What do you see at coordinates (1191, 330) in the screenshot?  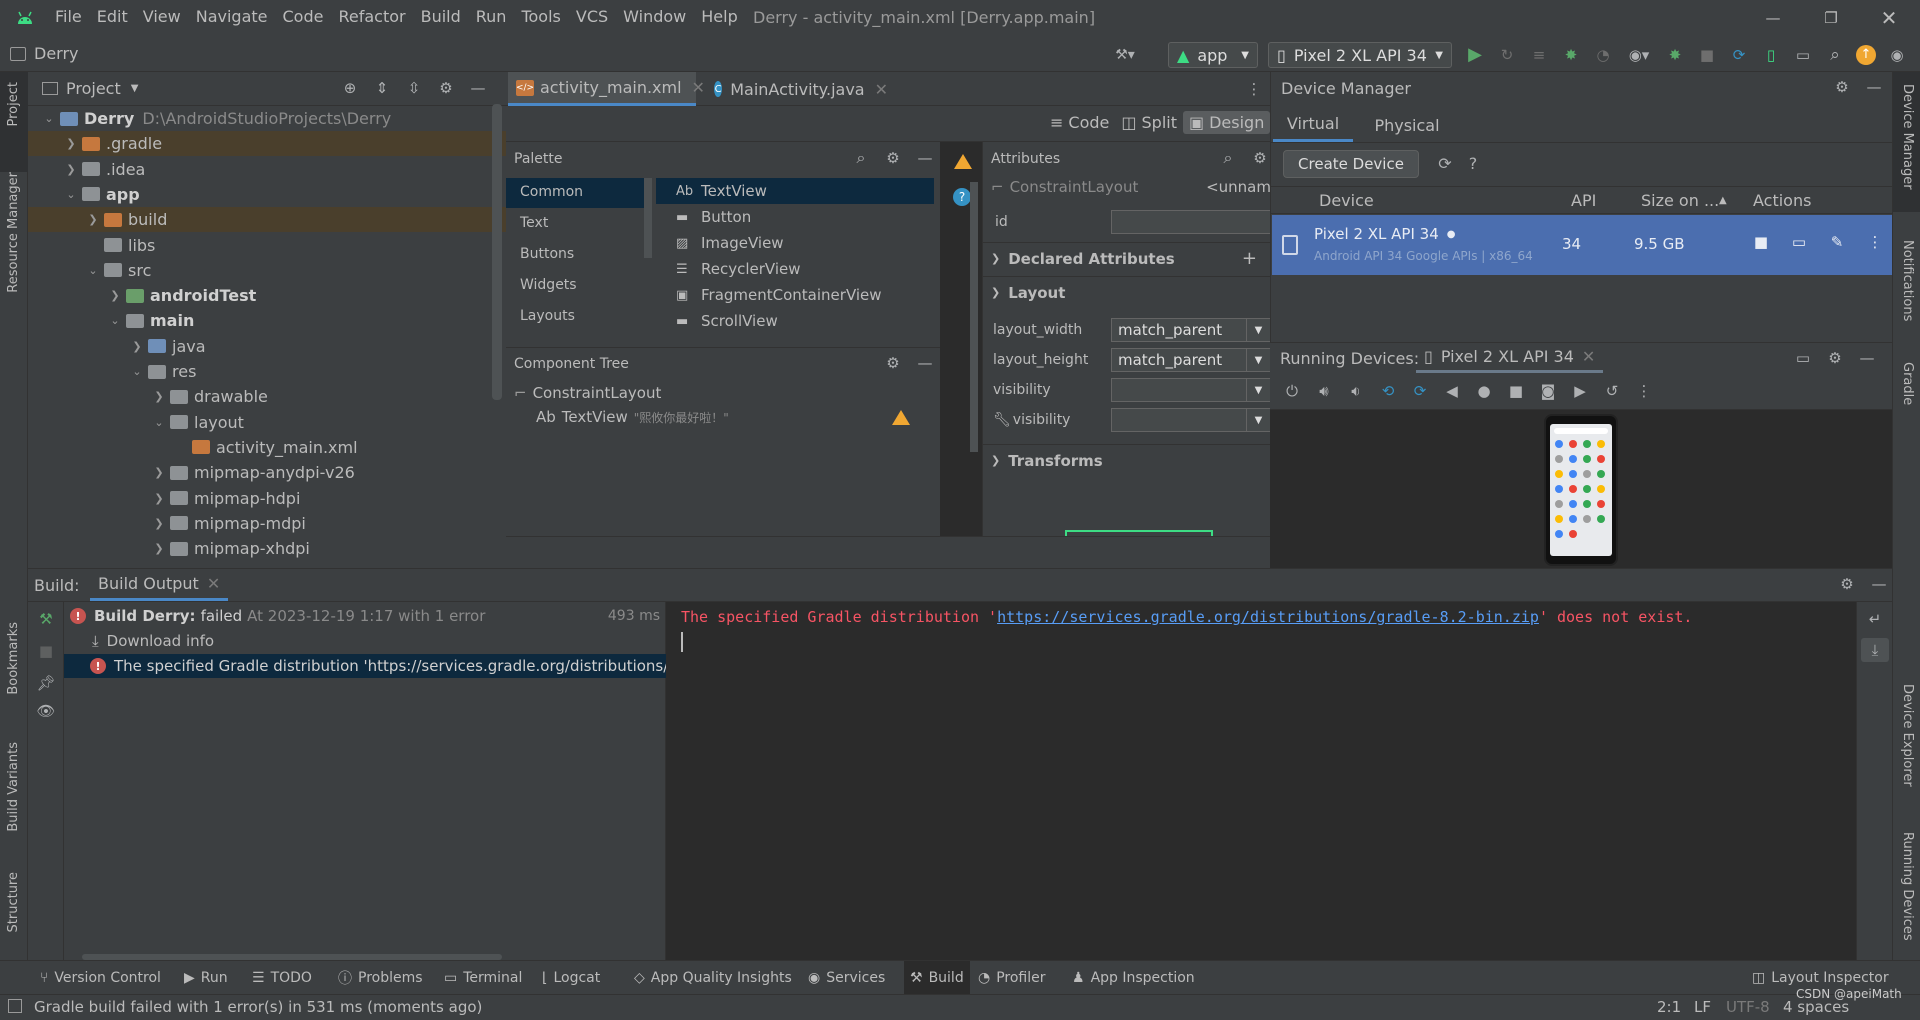 I see `attribute-dropdown: match_parent ▼` at bounding box center [1191, 330].